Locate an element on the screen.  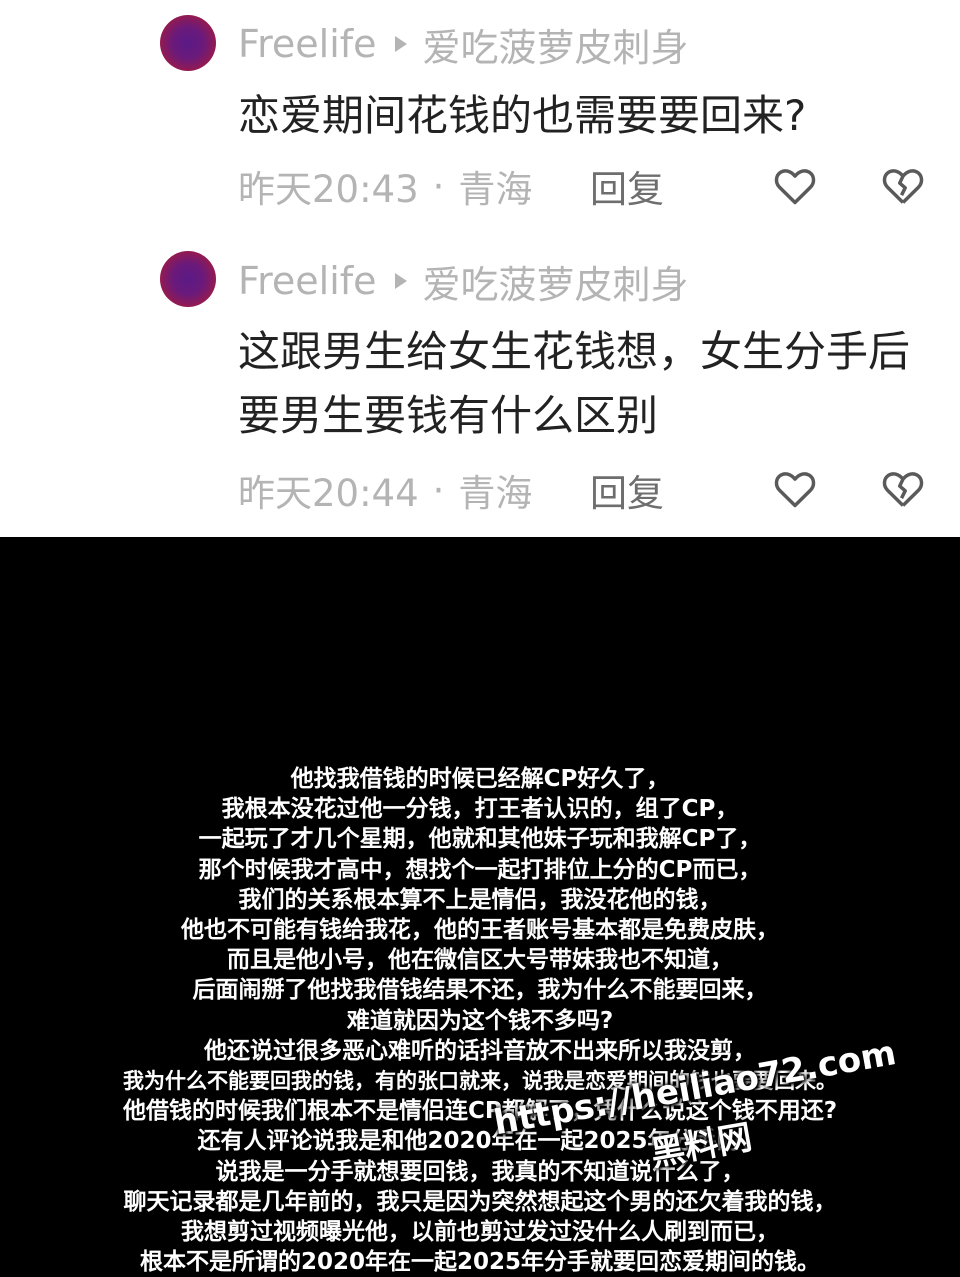
comment-meta: 昨天20:44 · 青海 is located at coordinates (385, 490).